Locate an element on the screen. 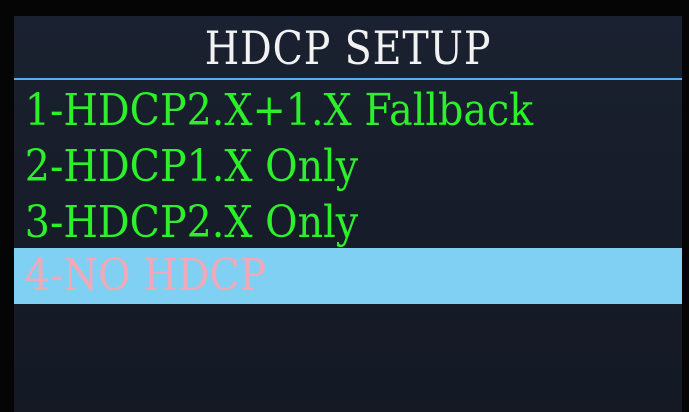 This screenshot has height=412, width=689. menu-item-hdcp2x-1x-fallback: 1-HDCP2.X+1.X Fallback is located at coordinates (348, 111).